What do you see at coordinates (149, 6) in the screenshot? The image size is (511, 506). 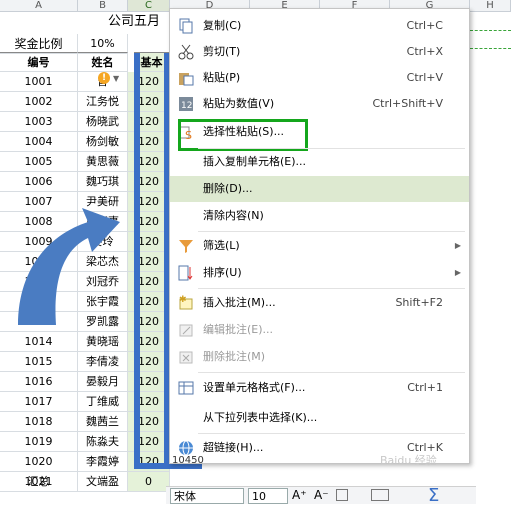 I see `col-header-c: C` at bounding box center [149, 6].